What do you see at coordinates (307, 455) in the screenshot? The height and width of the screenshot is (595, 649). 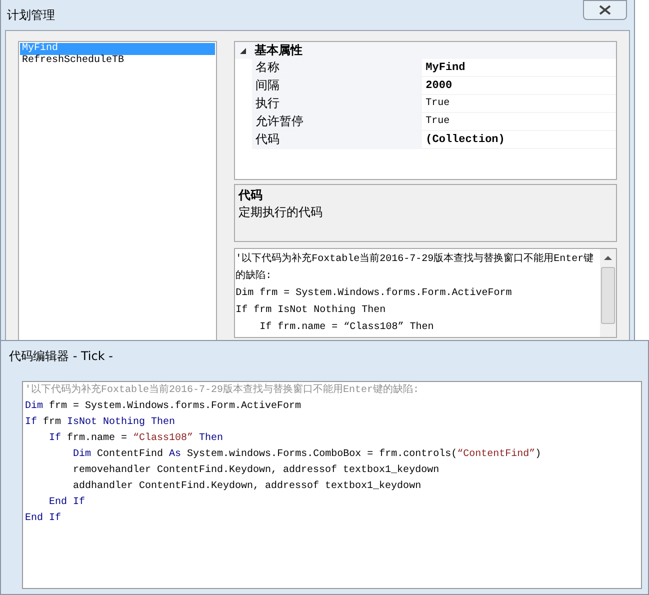 I see `code-line: Dim ContentFind As System.windows.Forms.ComboBox = frm.controls(“ContentFind”)` at bounding box center [307, 455].